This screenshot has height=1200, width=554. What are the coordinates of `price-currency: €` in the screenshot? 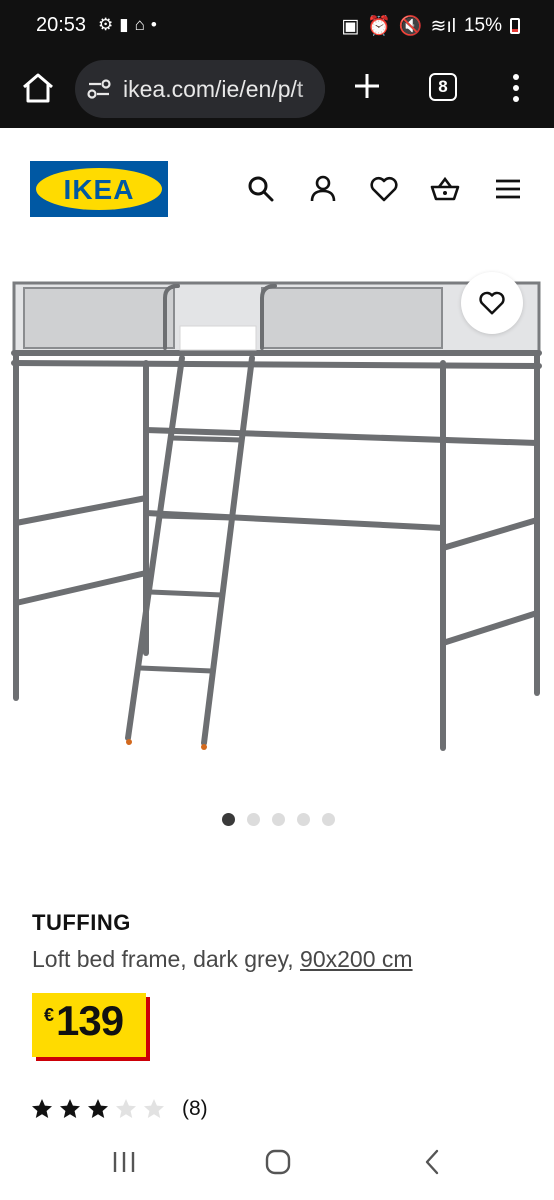 It's located at (49, 1015).